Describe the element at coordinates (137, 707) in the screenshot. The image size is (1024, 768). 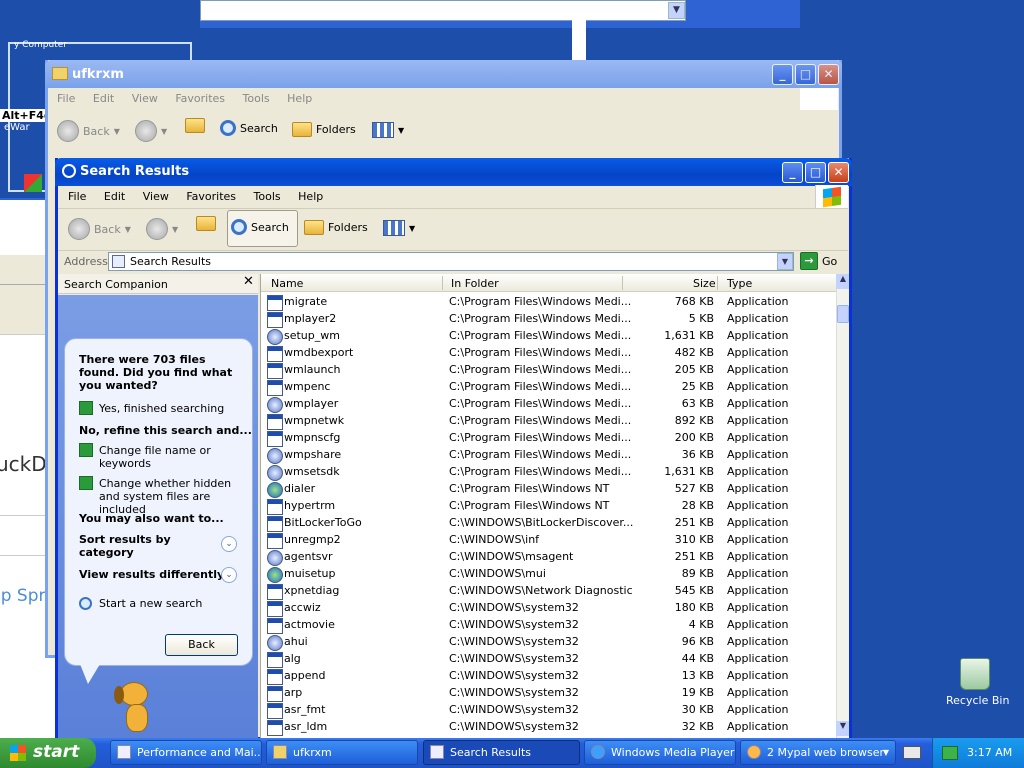
I see `search-dog-icon` at that location.